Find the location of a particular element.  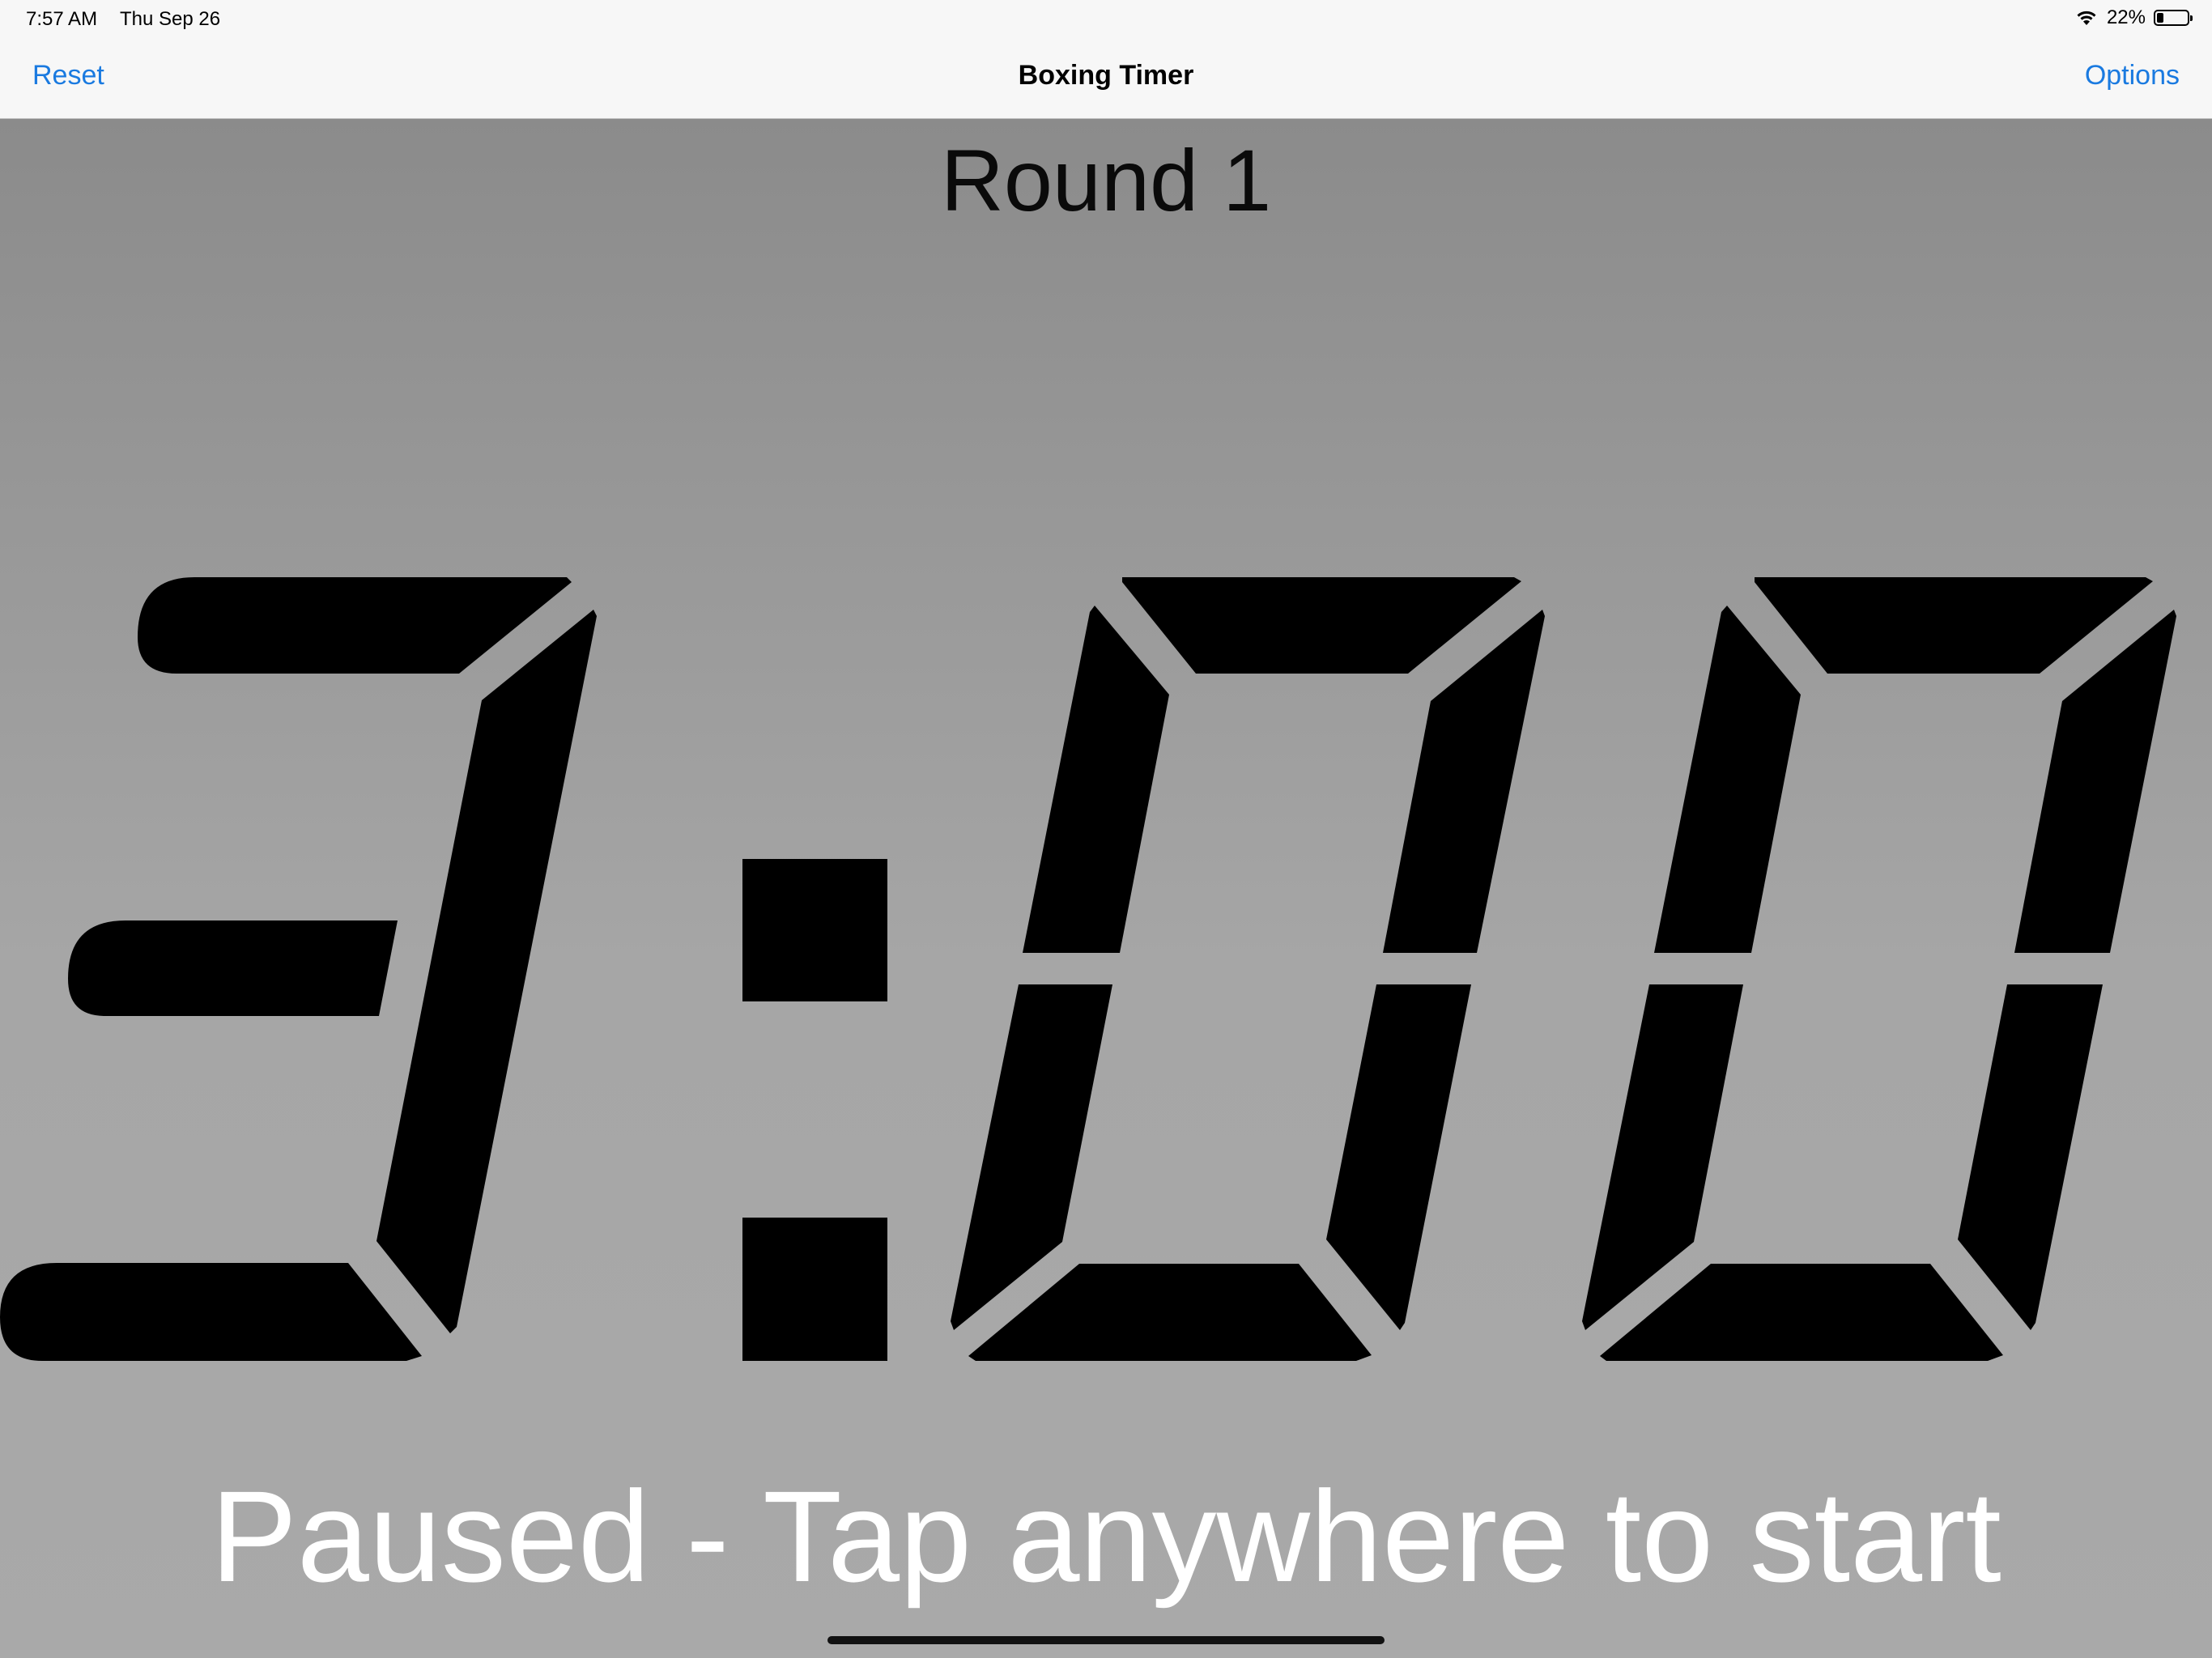

colon-top-dot is located at coordinates (815, 930).